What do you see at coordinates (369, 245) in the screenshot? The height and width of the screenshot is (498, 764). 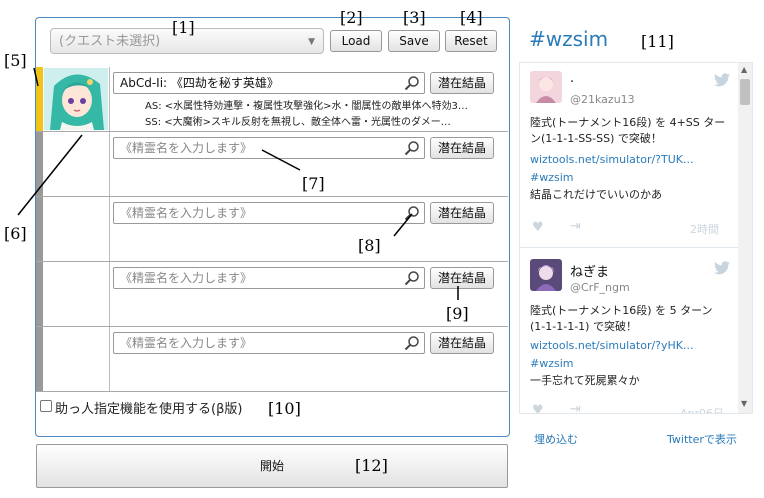 I see `annotation-label: [8]` at bounding box center [369, 245].